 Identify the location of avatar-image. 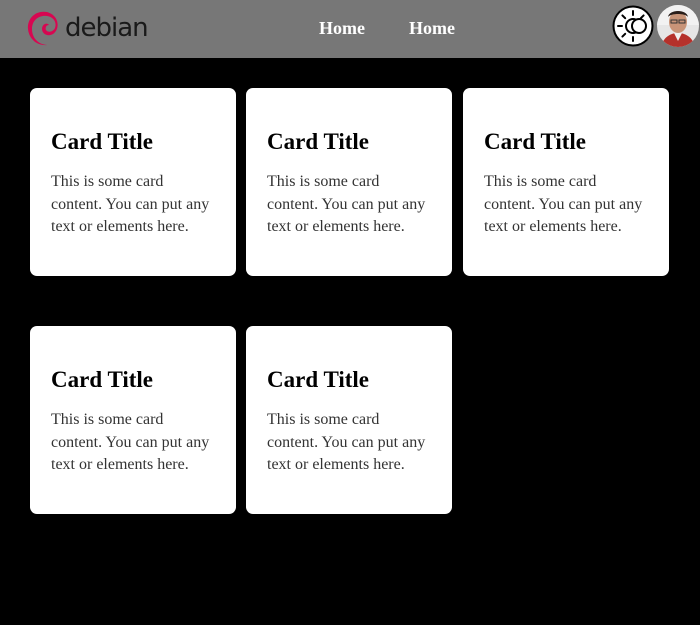
(678, 26).